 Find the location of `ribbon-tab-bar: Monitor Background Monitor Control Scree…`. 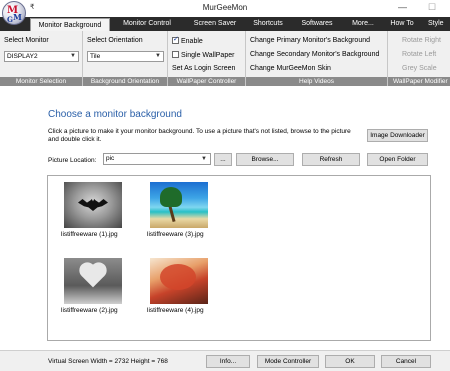

ribbon-tab-bar: Monitor Background Monitor Control Scree… is located at coordinates (225, 24).